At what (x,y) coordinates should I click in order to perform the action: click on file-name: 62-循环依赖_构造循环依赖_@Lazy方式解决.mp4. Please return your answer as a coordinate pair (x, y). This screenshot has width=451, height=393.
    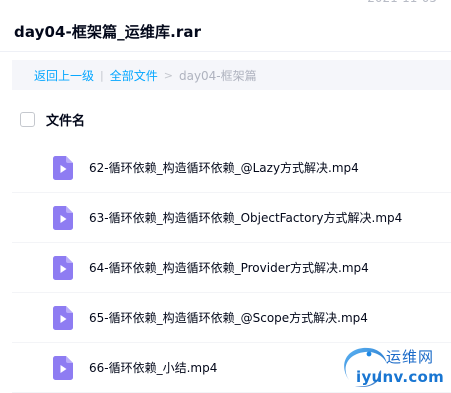
    Looking at the image, I should click on (224, 167).